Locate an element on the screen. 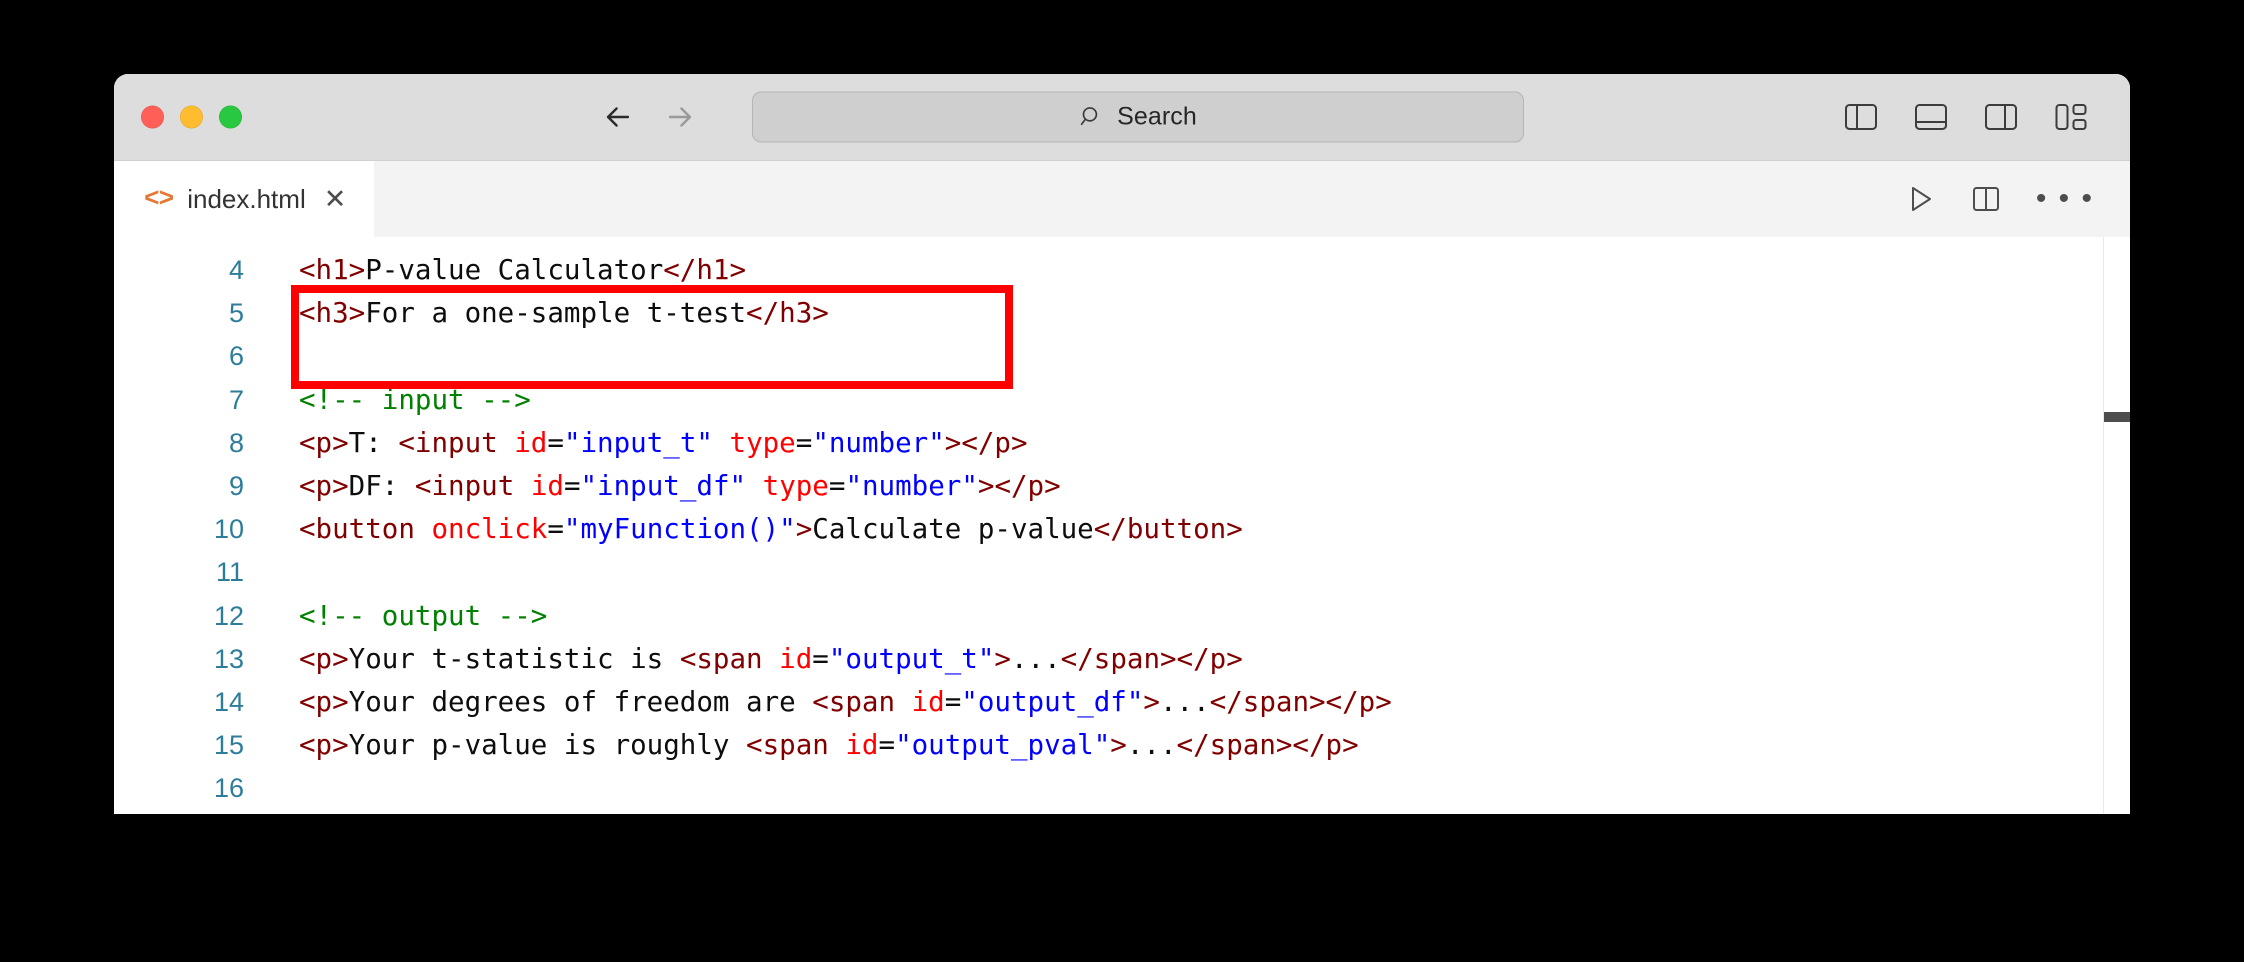 The width and height of the screenshot is (2244, 962). token-plain: DF: is located at coordinates (381, 485).